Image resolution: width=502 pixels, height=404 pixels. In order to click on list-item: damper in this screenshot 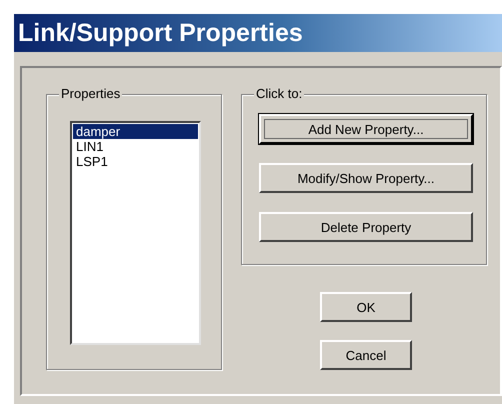, I will do `click(135, 131)`.